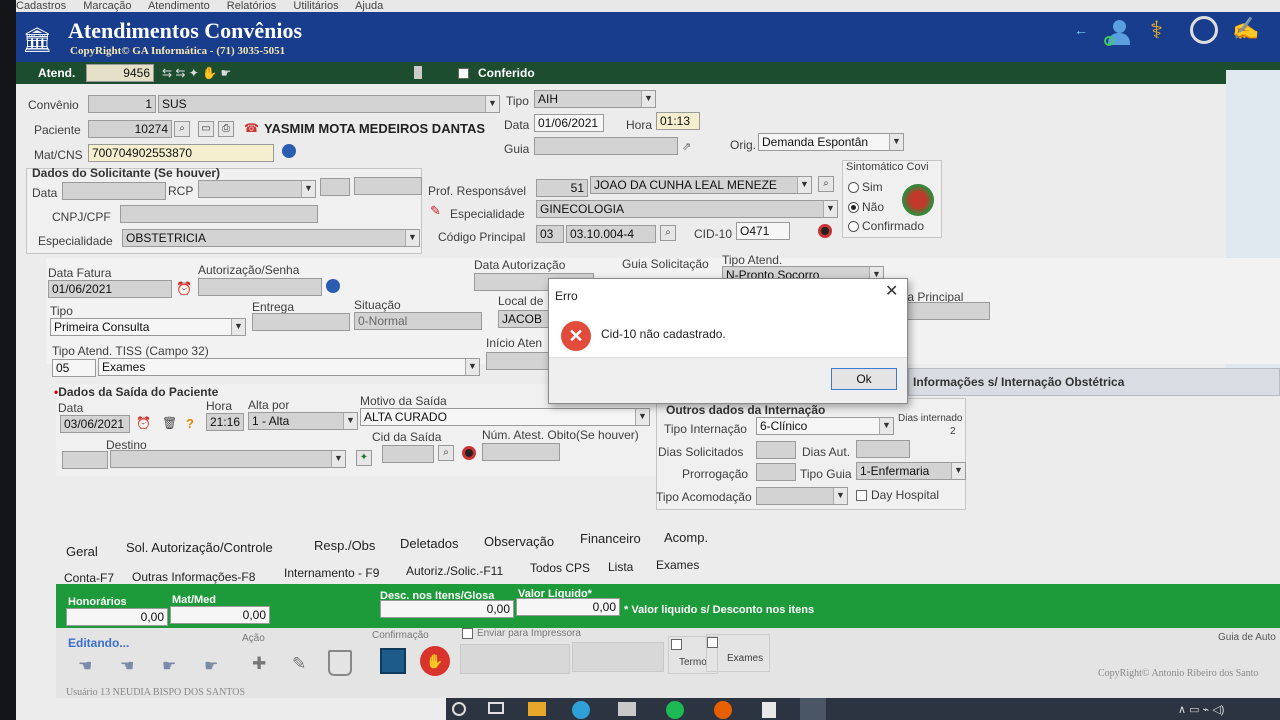  I want to click on convenio-select: SUS ▼, so click(329, 104).